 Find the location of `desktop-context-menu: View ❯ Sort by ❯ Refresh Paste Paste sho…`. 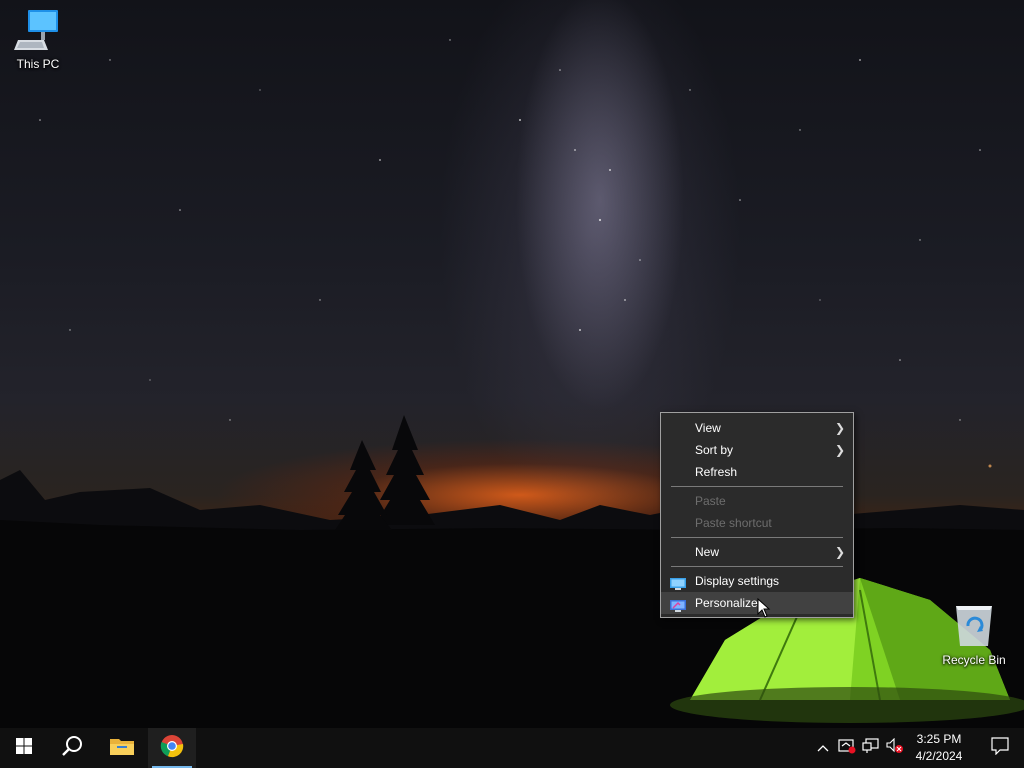

desktop-context-menu: View ❯ Sort by ❯ Refresh Paste Paste sho… is located at coordinates (757, 515).